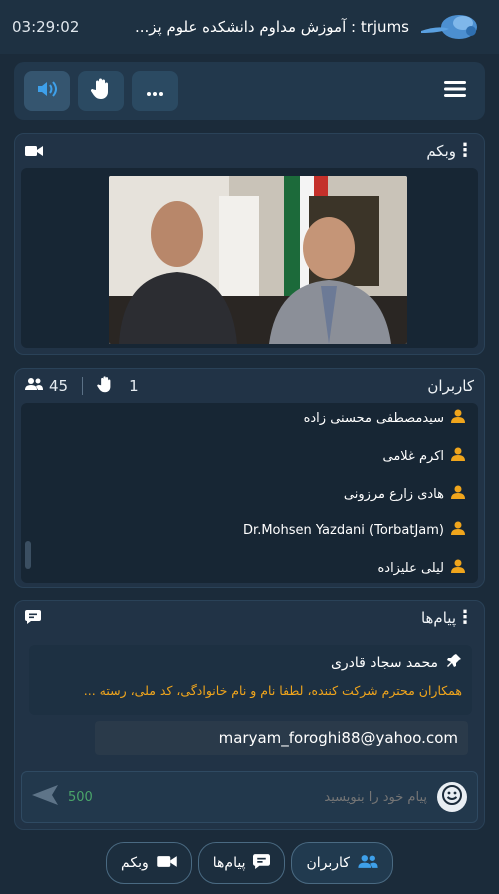 The height and width of the screenshot is (894, 499). I want to click on list-item: Dr.Mohsen Yazdani (TorbatJam), so click(354, 530).